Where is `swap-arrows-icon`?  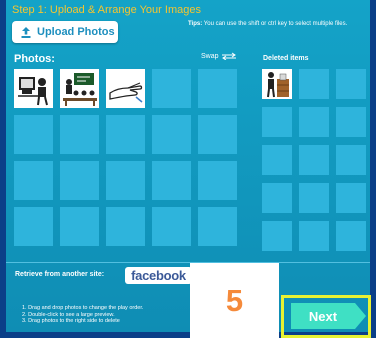 swap-arrows-icon is located at coordinates (228, 56).